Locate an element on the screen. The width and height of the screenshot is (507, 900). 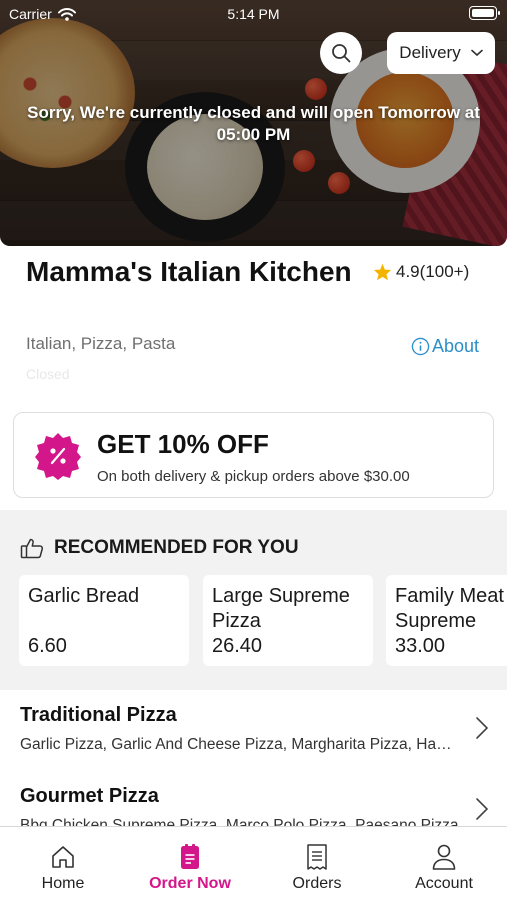
rating-value: 4.9(100+) is located at coordinates (433, 271).